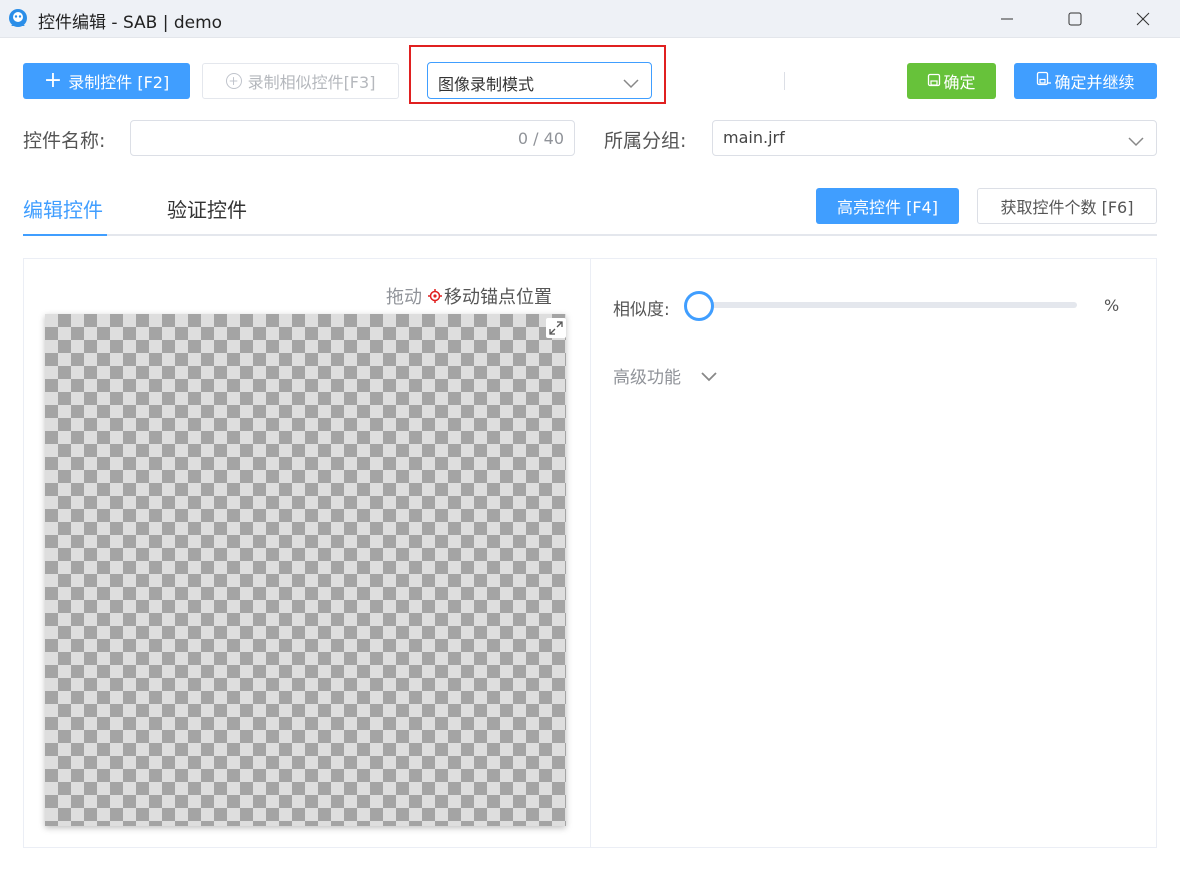 This screenshot has height=877, width=1180. I want to click on drag-hint: 拖动 移动锚点位置, so click(469, 296).